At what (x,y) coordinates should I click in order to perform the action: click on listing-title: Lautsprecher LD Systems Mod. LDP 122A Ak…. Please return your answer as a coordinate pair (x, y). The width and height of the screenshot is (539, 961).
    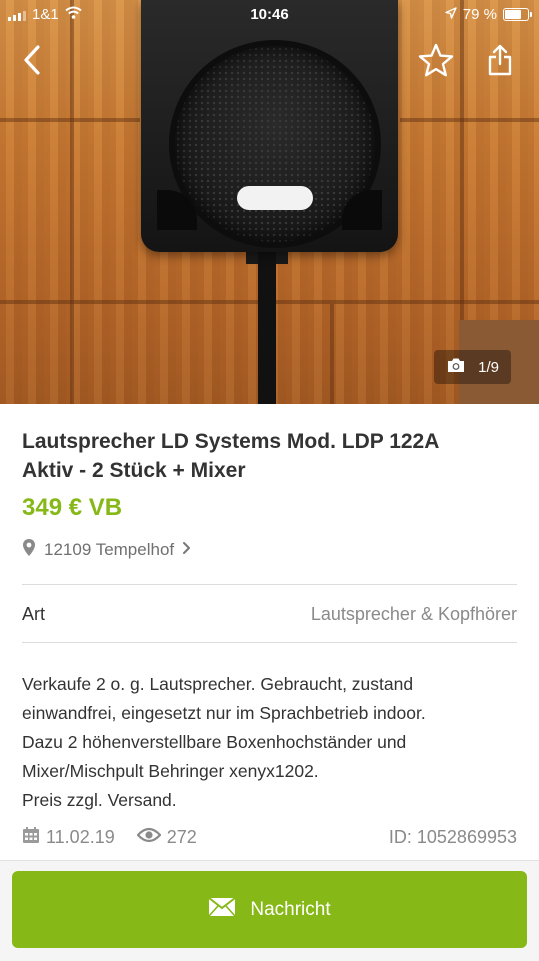
    Looking at the image, I should click on (230, 456).